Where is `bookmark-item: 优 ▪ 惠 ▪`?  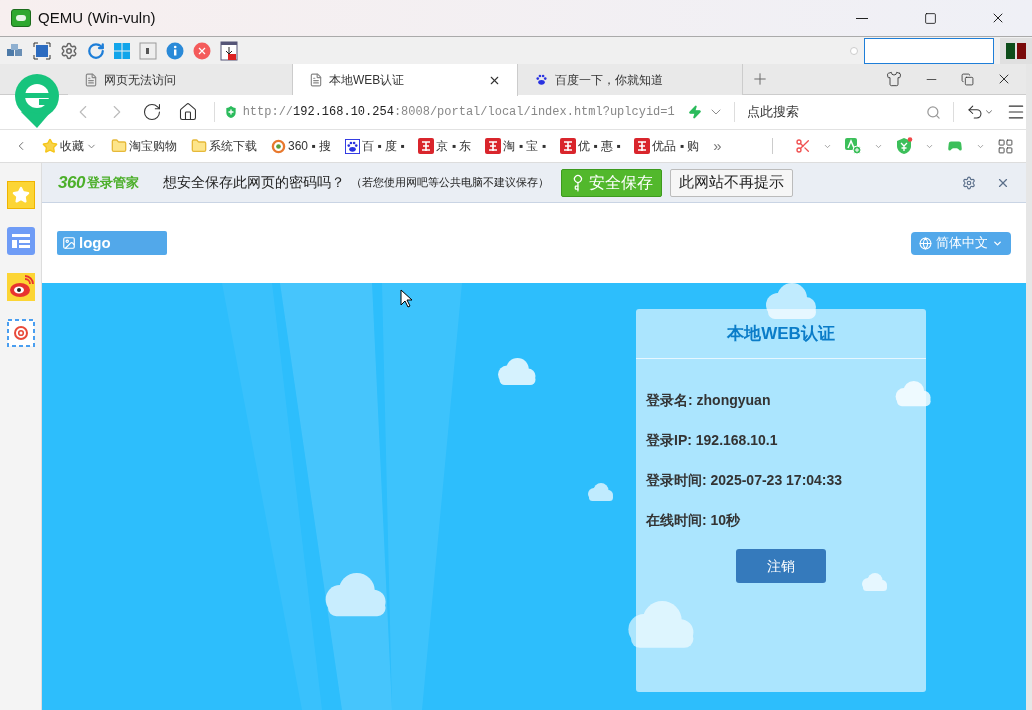 bookmark-item: 优 ▪ 惠 ▪ is located at coordinates (590, 146).